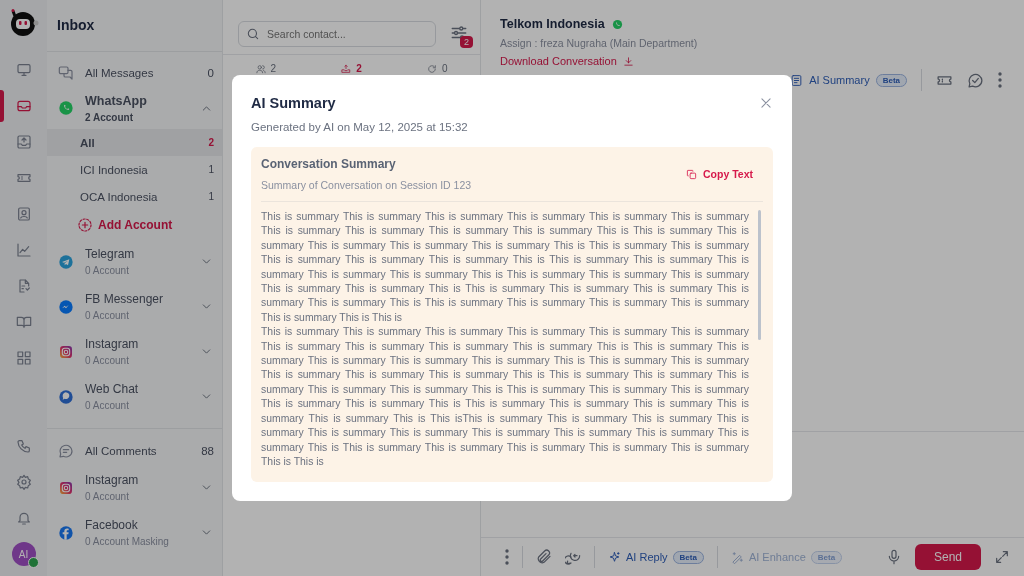  I want to click on upload-icon, so click(23, 142).